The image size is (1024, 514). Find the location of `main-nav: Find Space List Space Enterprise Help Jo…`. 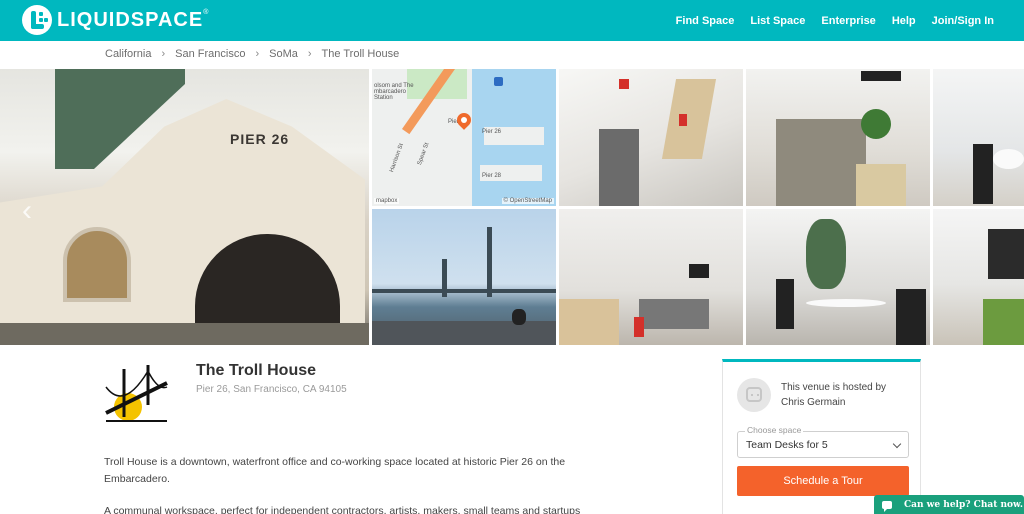

main-nav: Find Space List Space Enterprise Help Jo… is located at coordinates (850, 20).